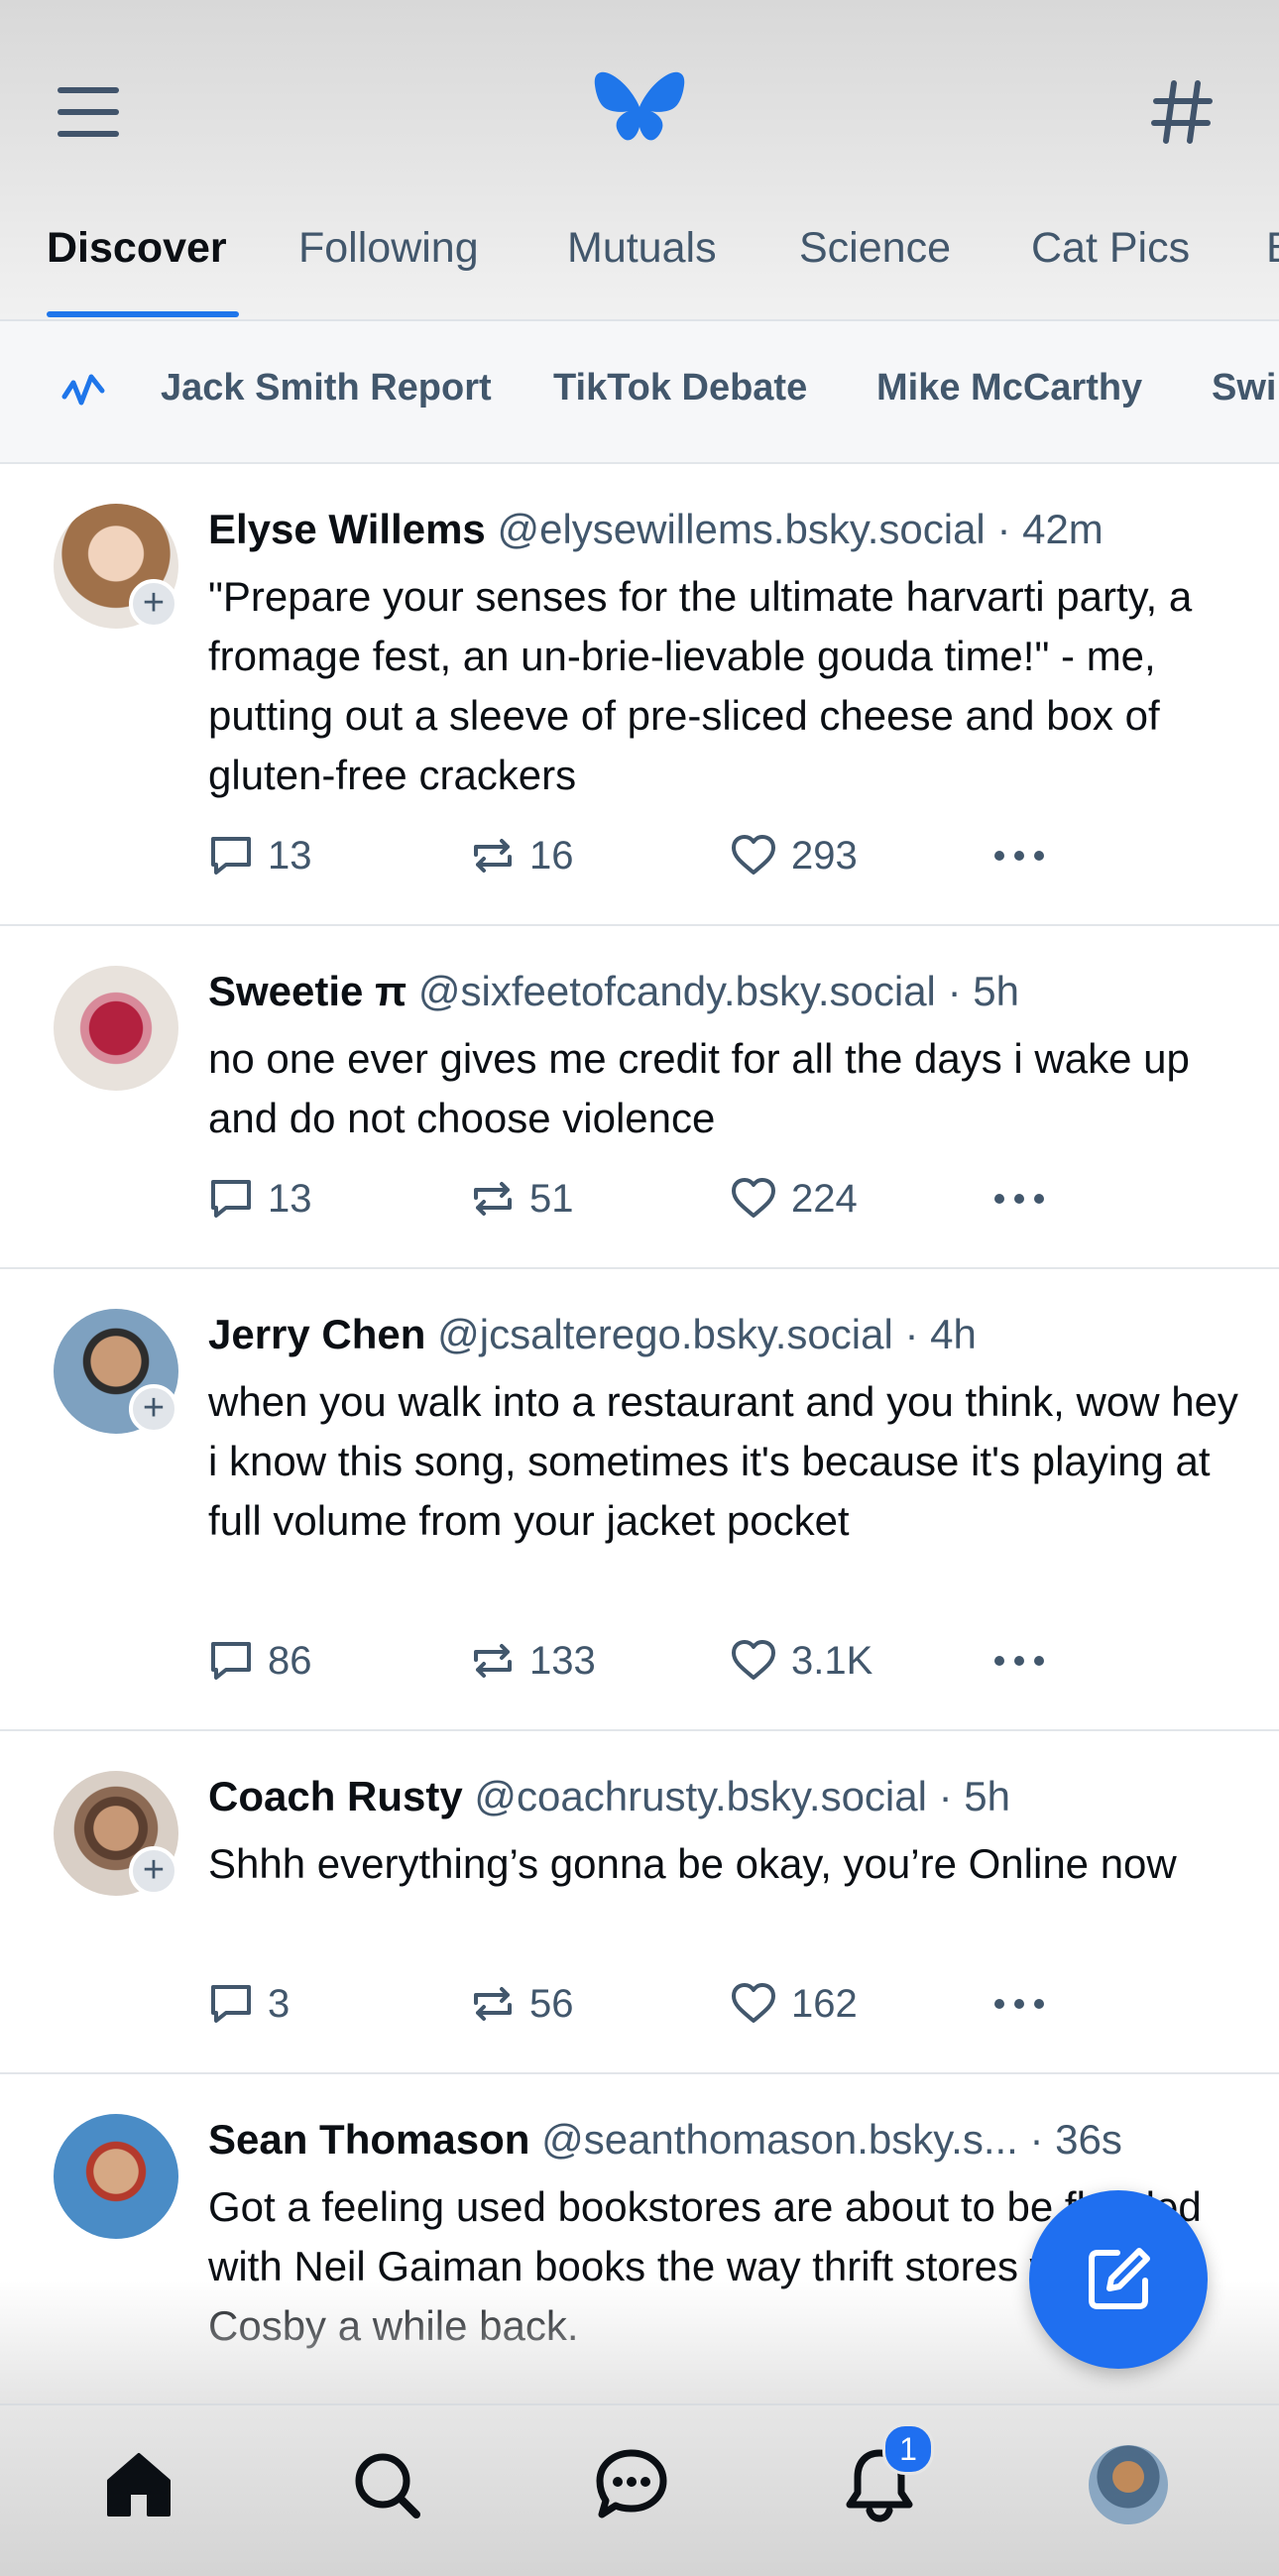 The width and height of the screenshot is (1279, 2576). What do you see at coordinates (1050, 529) in the screenshot?
I see `post-time: · 42m` at bounding box center [1050, 529].